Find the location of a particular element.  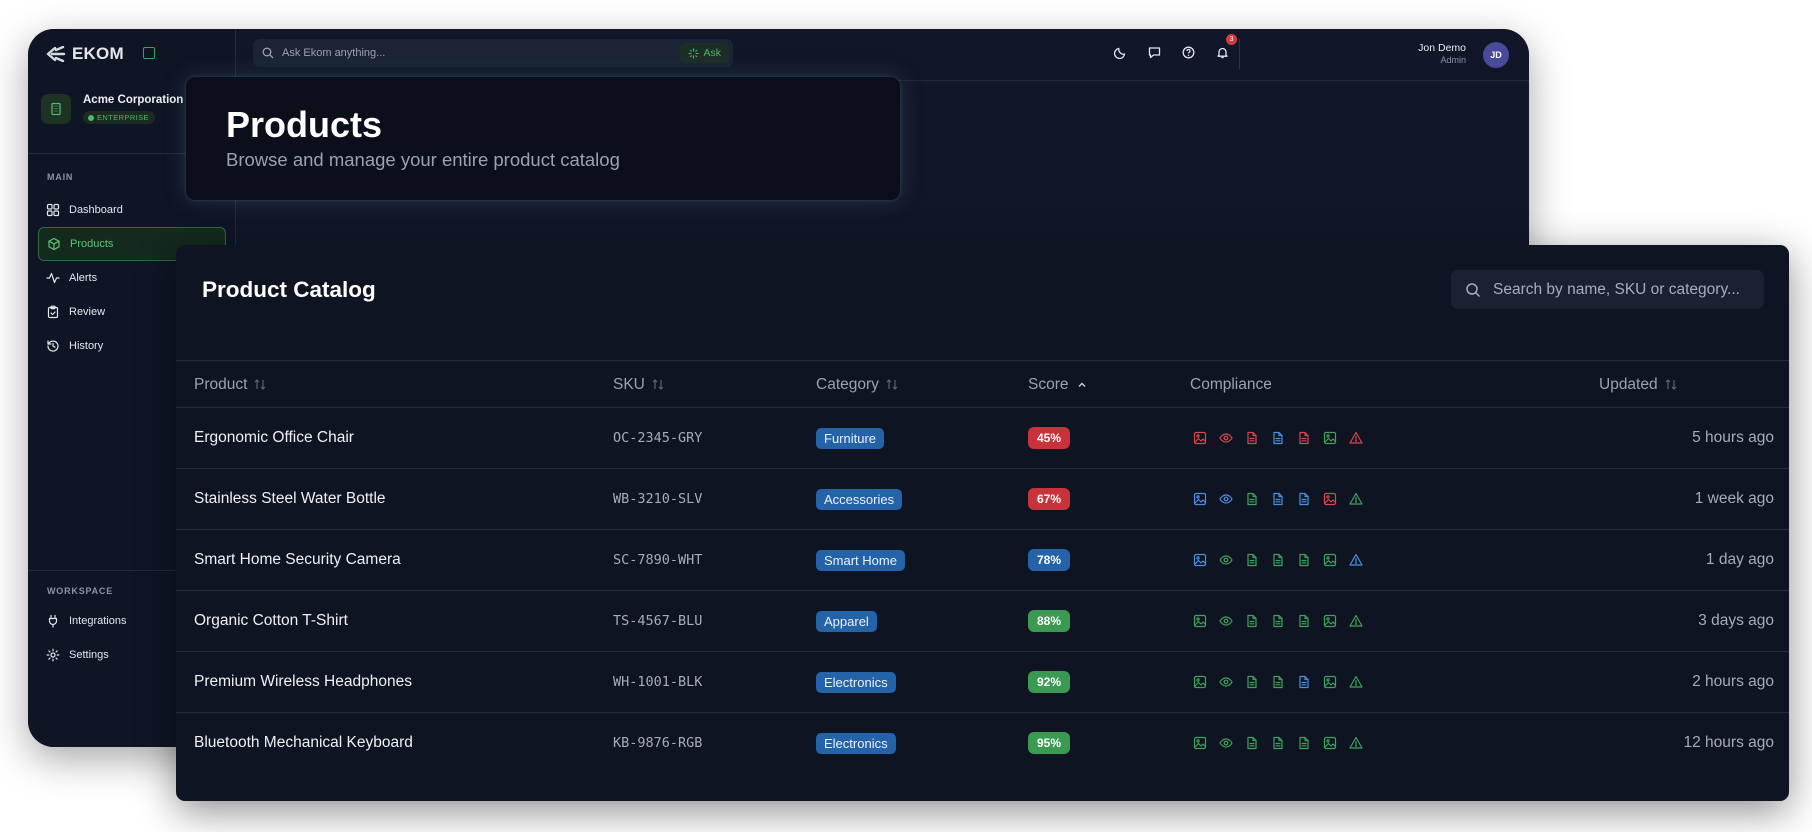

column-label: Updated is located at coordinates (1628, 384).